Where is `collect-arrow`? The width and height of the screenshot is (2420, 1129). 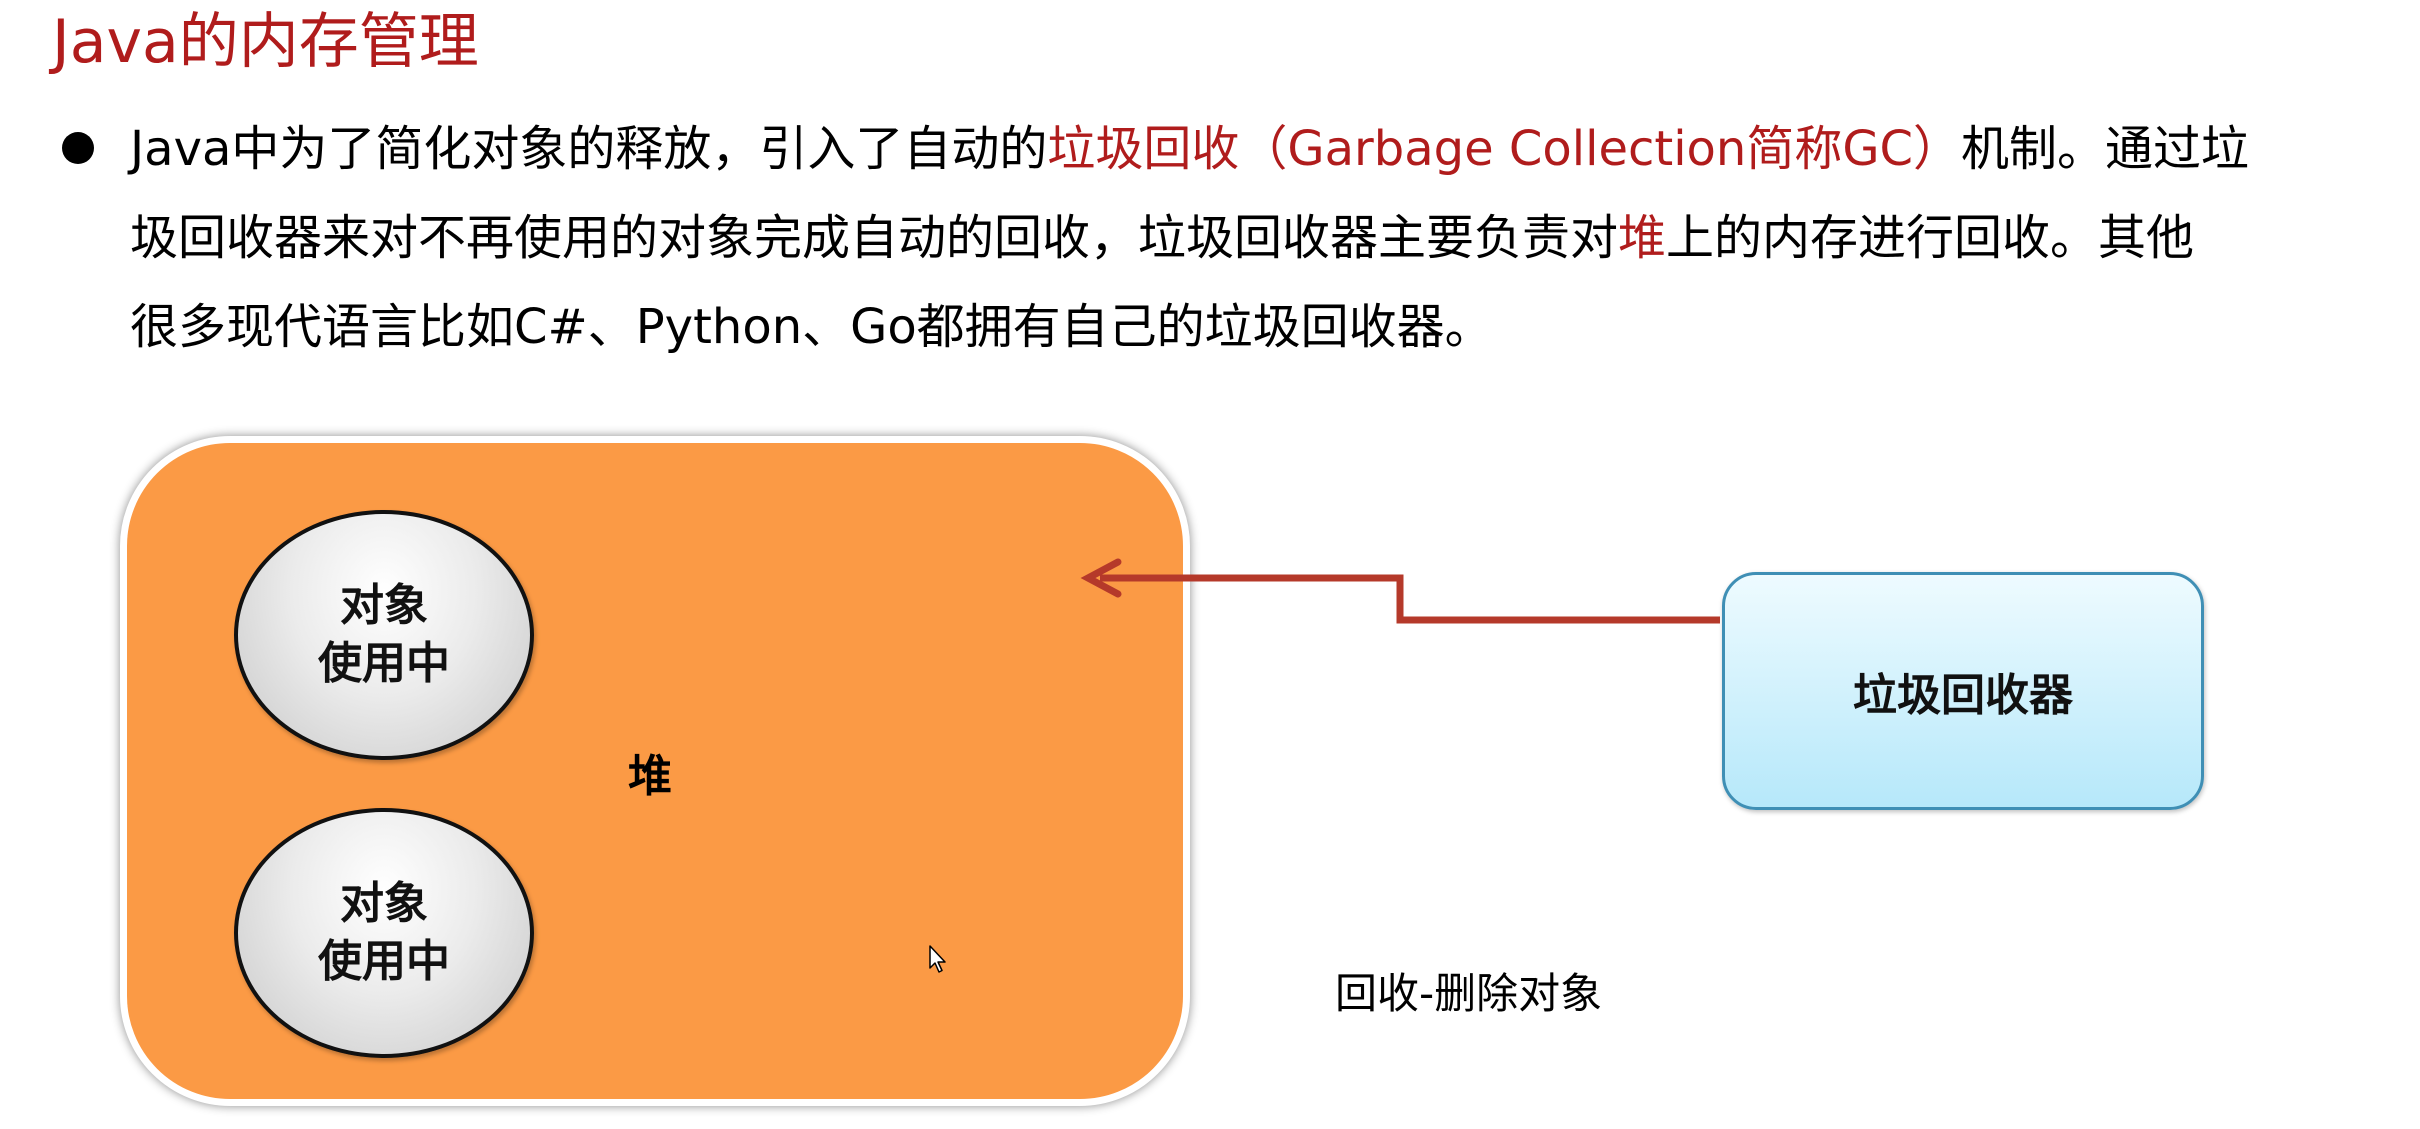 collect-arrow is located at coordinates (1400, 591).